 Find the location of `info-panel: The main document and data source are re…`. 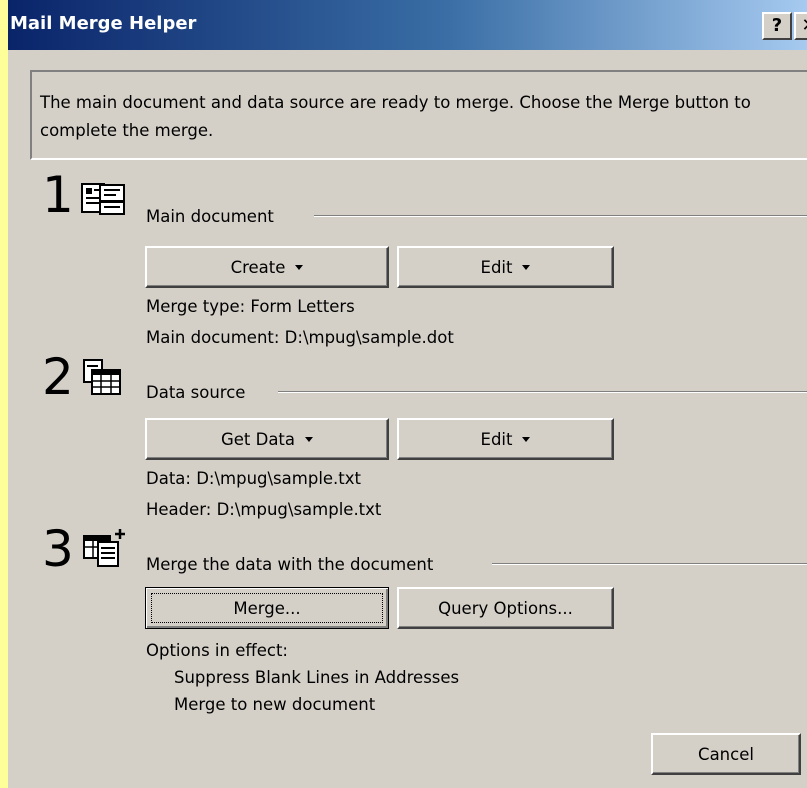

info-panel: The main document and data source are re… is located at coordinates (418, 115).